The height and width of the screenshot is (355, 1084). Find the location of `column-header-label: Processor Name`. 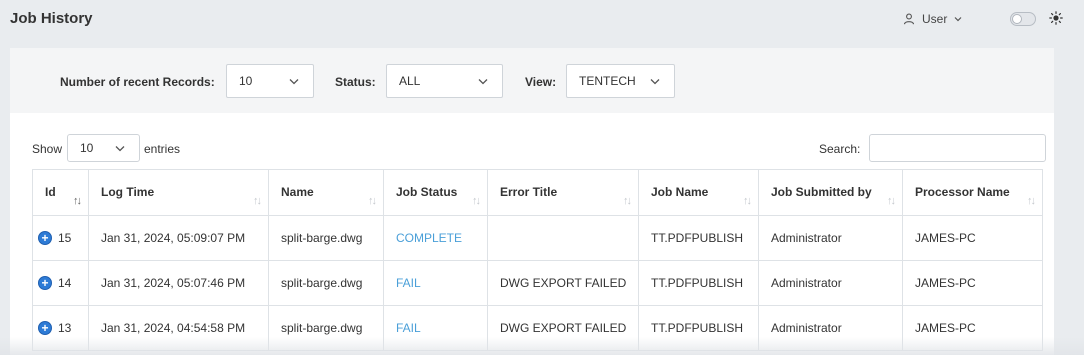

column-header-label: Processor Name is located at coordinates (962, 191).